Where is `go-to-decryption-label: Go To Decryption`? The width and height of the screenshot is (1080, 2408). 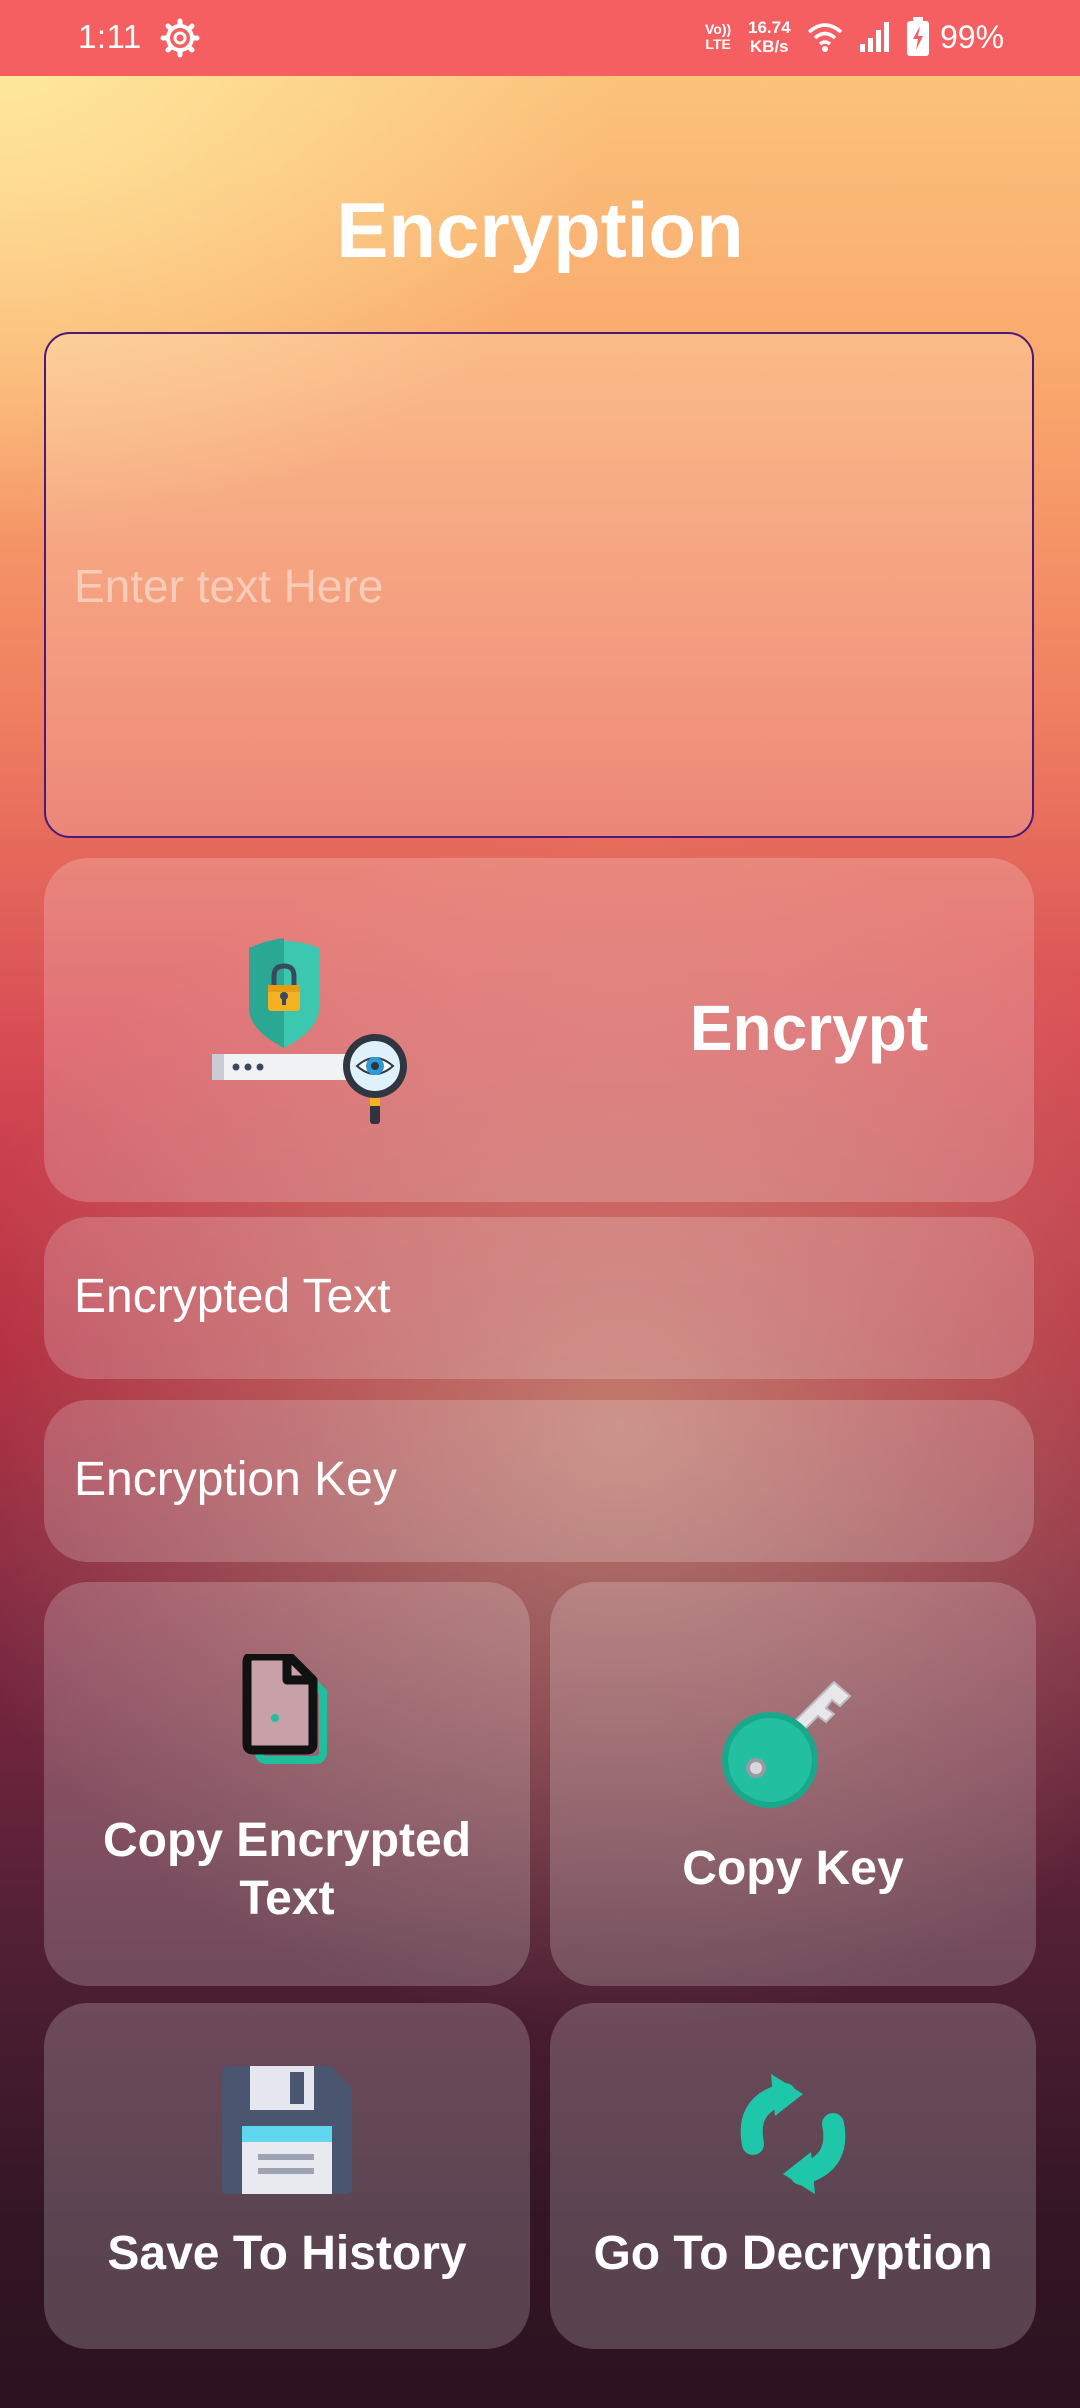 go-to-decryption-label: Go To Decryption is located at coordinates (793, 2253).